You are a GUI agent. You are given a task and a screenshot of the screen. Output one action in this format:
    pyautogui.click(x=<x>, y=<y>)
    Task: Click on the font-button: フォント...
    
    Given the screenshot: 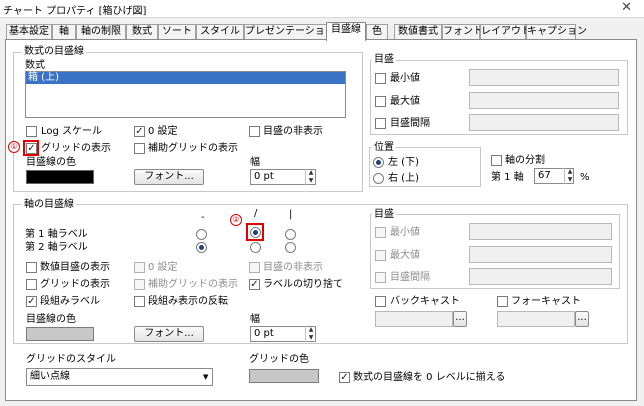 What is the action you would take?
    pyautogui.click(x=169, y=177)
    